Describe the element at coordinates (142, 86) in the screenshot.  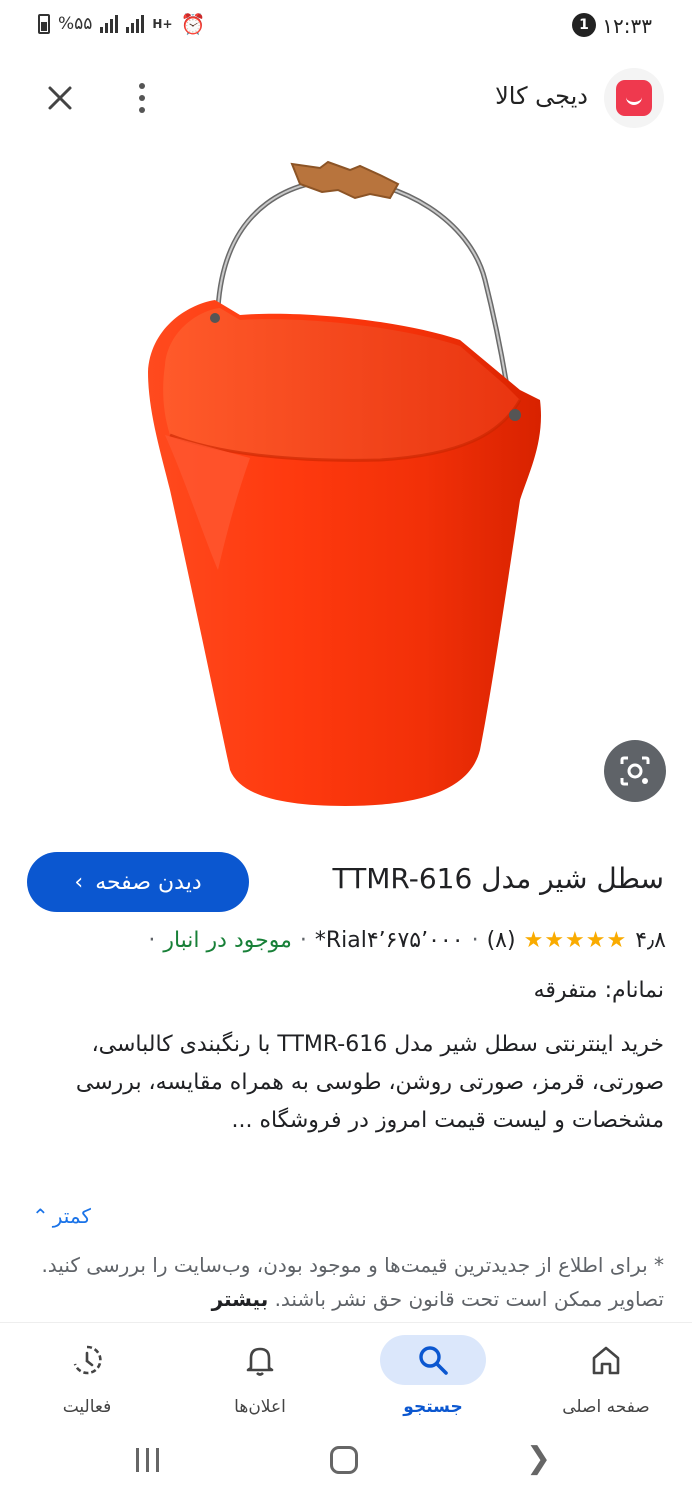
I see `more-vert-icon` at that location.